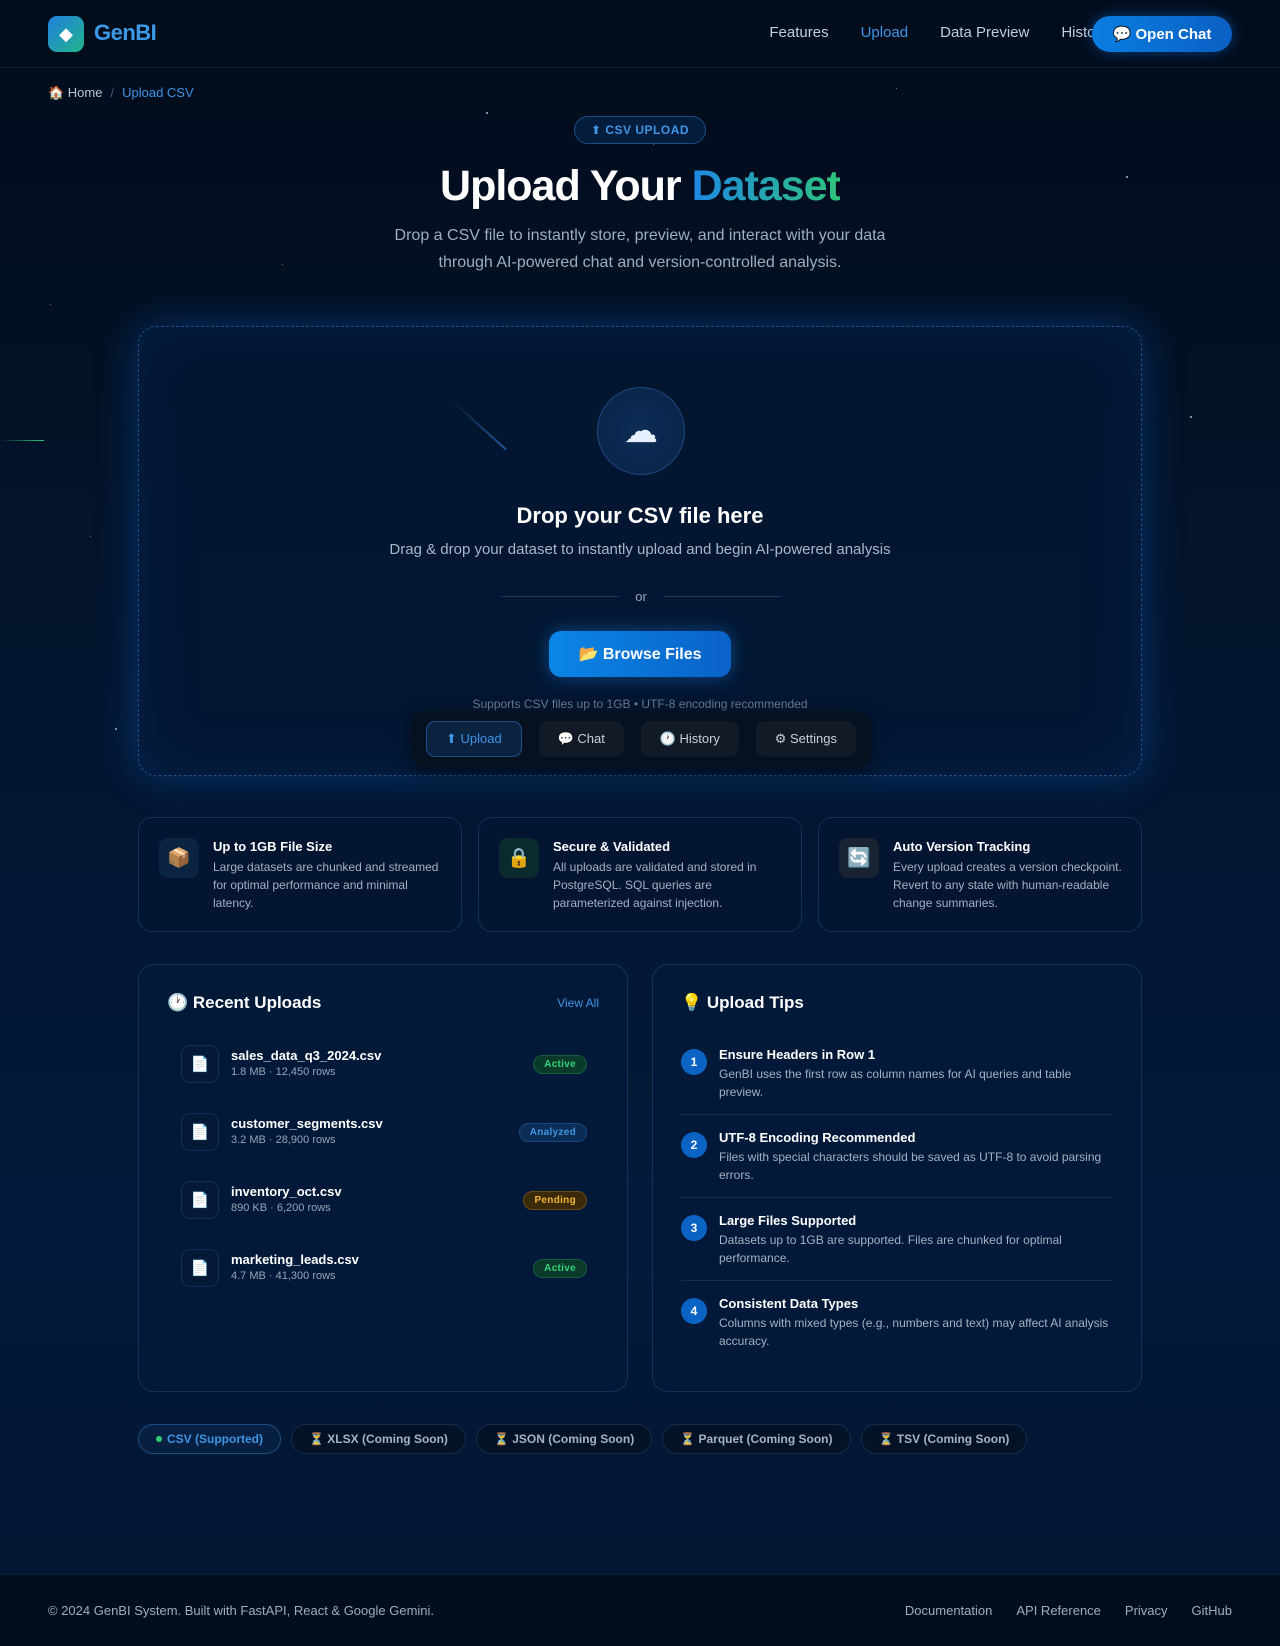  Describe the element at coordinates (885, 32) in the screenshot. I see `nav-link-upload: Upload` at that location.